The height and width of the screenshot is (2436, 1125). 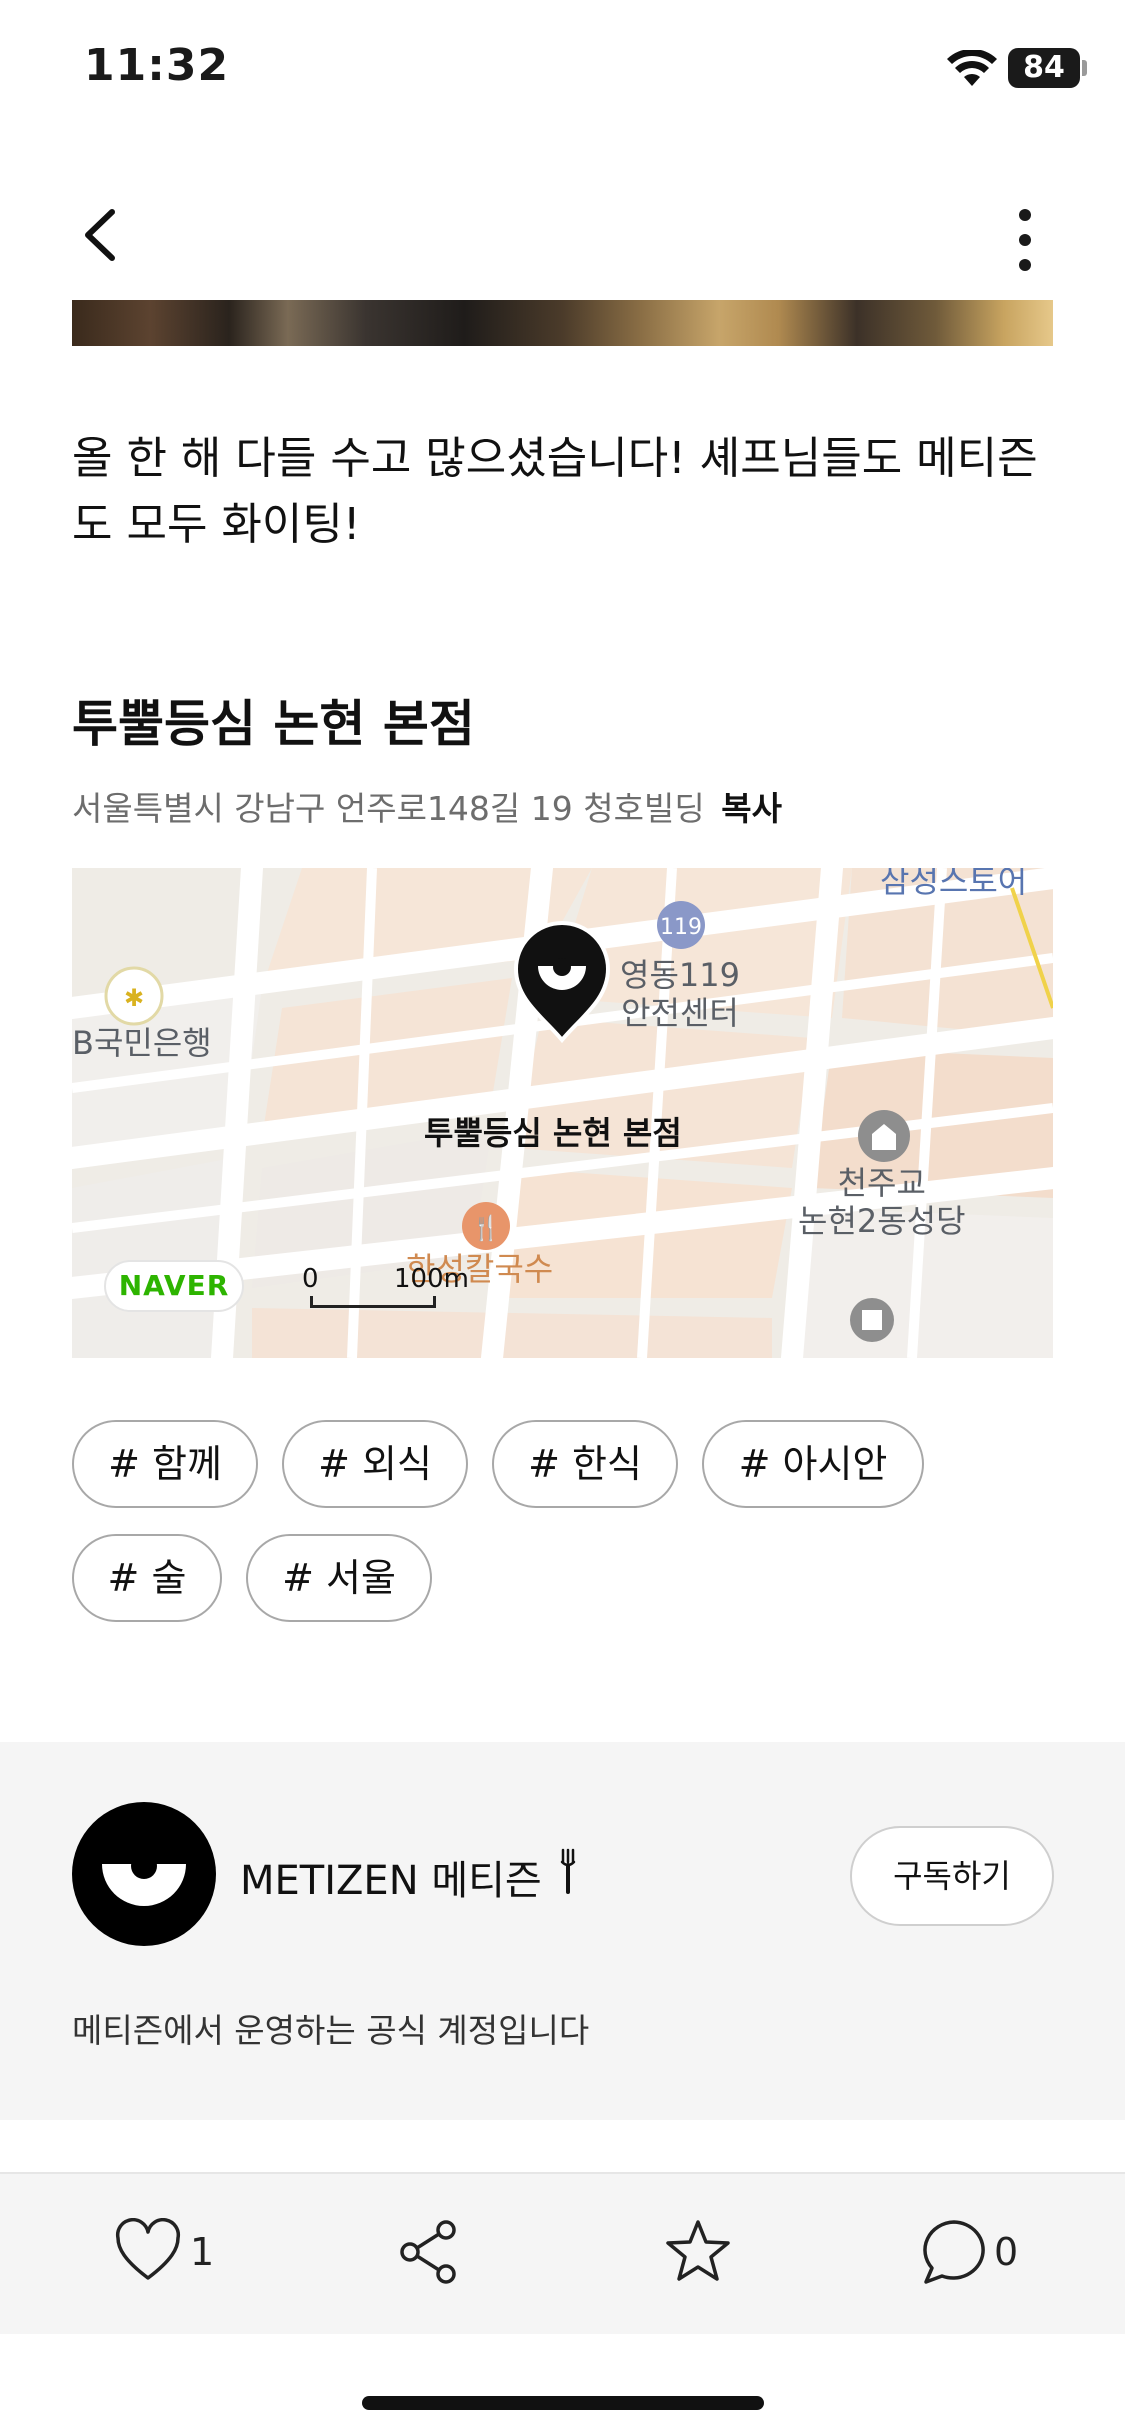 I want to click on map-label-fire-station-line2: 안전센터, so click(x=680, y=1013).